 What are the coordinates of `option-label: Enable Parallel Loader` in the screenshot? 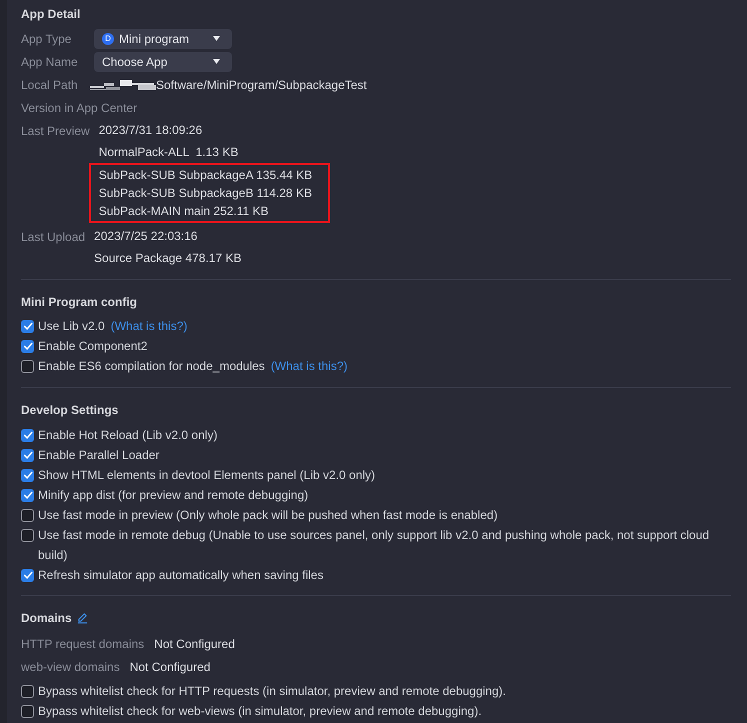 It's located at (99, 455).